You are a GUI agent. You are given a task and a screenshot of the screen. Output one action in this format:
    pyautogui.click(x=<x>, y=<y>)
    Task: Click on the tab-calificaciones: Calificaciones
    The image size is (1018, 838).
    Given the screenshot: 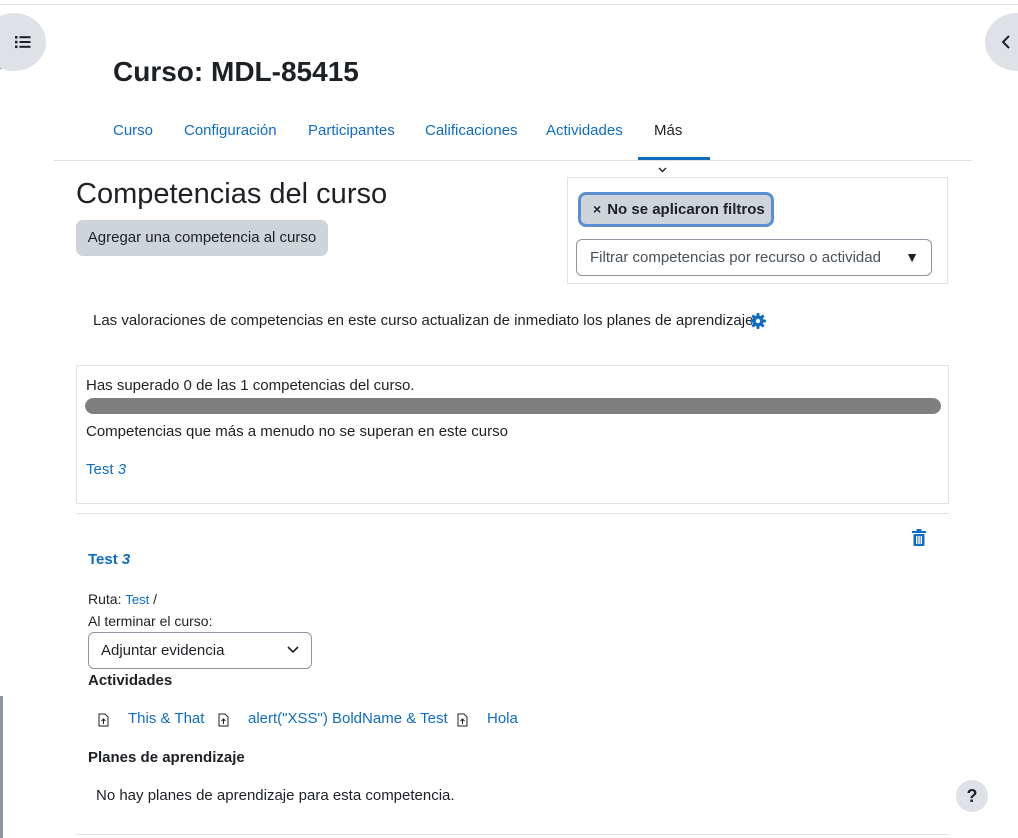 What is the action you would take?
    pyautogui.click(x=471, y=136)
    